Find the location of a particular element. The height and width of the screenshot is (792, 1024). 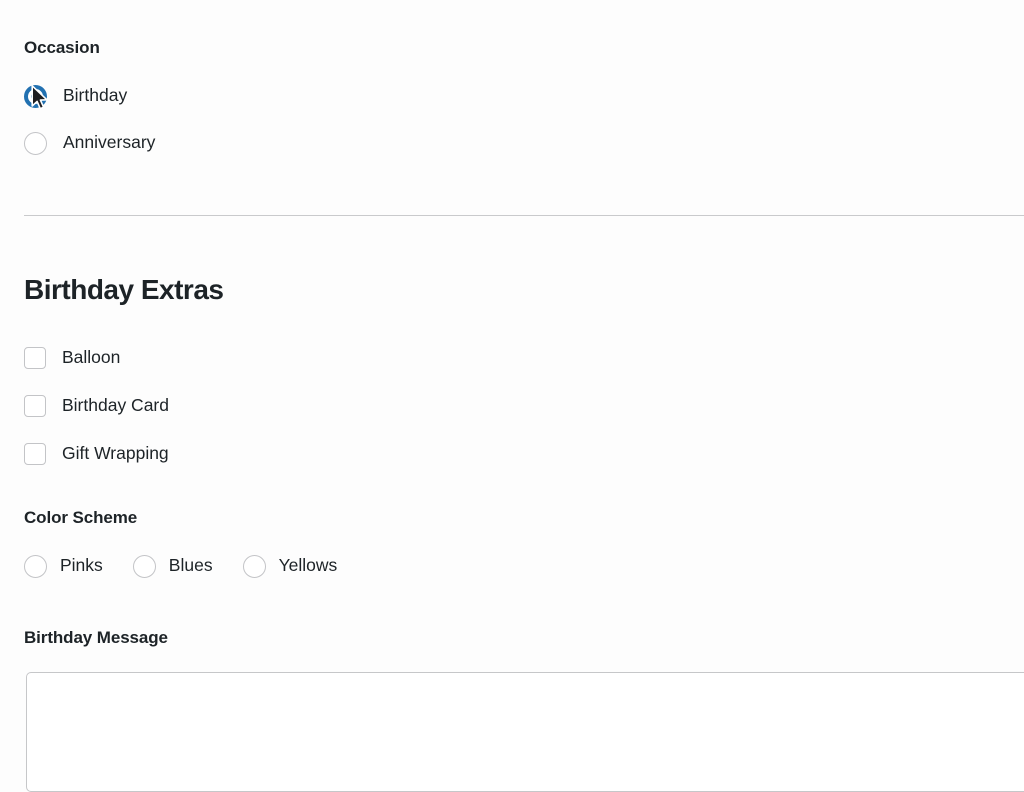

checkbox-option-gift-wrapping: Gift Wrapping is located at coordinates (96, 454).